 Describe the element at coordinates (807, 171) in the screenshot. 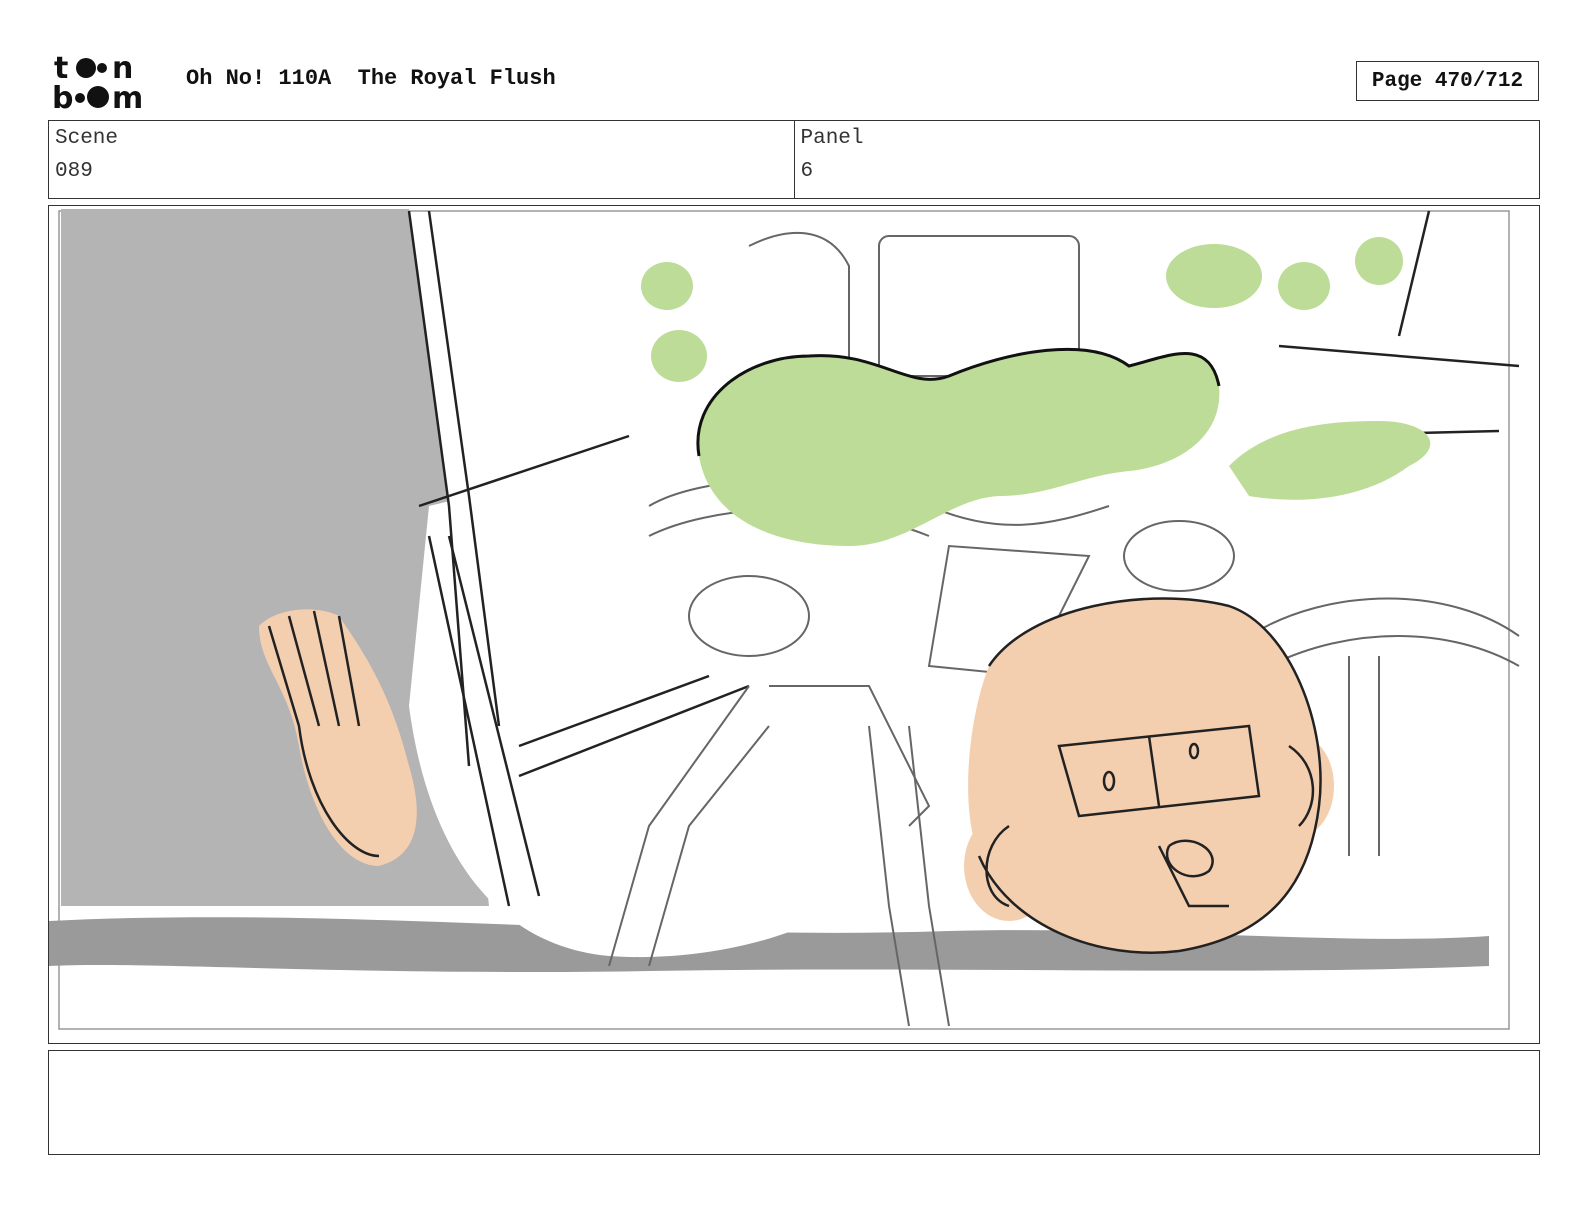

I see `panel-value: 6` at that location.